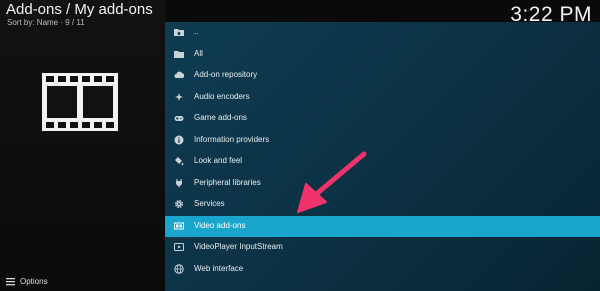  What do you see at coordinates (220, 225) in the screenshot?
I see `list-item-label: Video add-ons` at bounding box center [220, 225].